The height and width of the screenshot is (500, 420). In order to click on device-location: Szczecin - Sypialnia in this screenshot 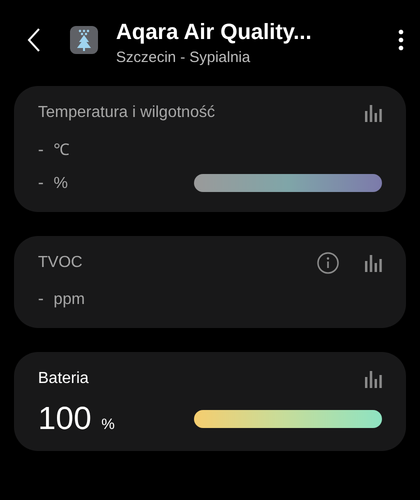, I will do `click(184, 57)`.